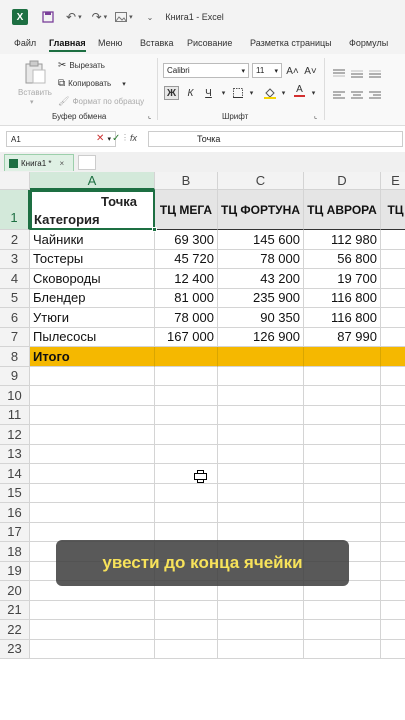 This screenshot has height=720, width=405. I want to click on font-name-select: Calibri ▾, so click(206, 70).